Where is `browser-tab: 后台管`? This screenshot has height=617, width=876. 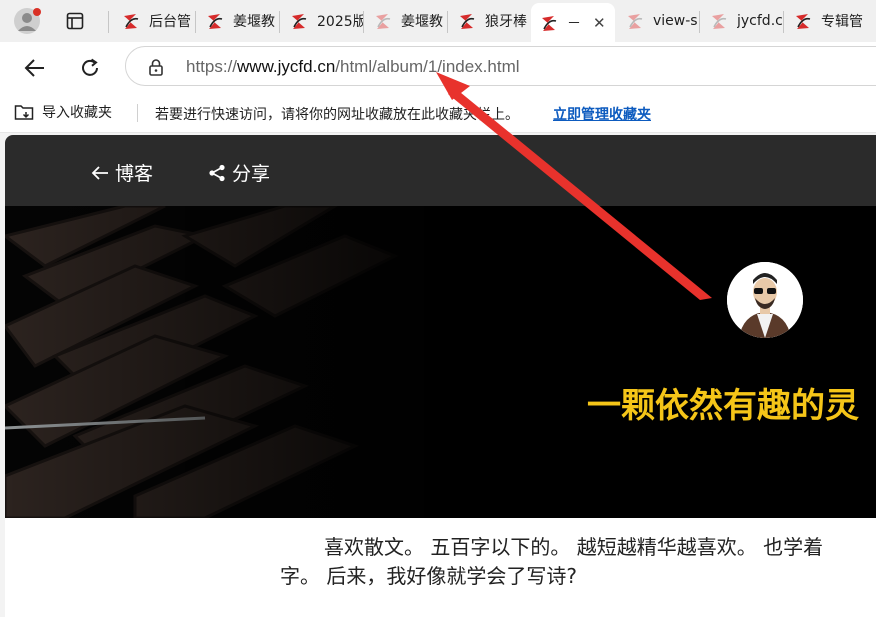 browser-tab: 后台管 is located at coordinates (154, 21).